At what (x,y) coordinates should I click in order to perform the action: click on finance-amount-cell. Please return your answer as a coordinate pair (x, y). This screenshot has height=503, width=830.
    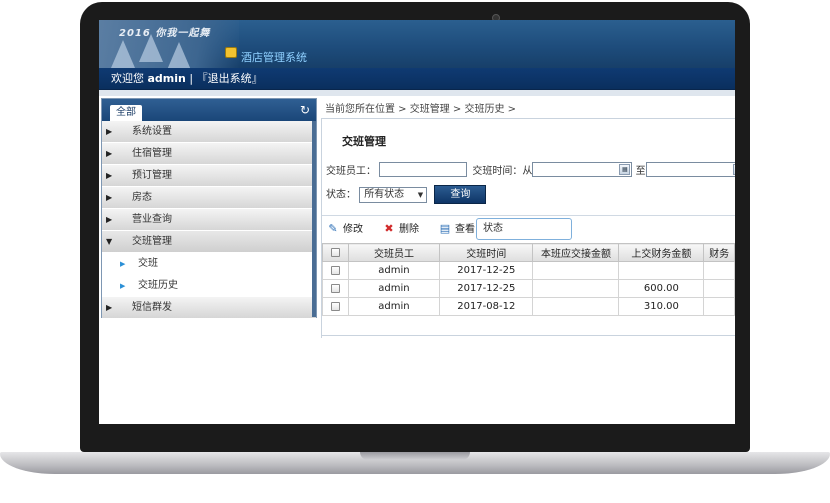
    Looking at the image, I should click on (661, 270).